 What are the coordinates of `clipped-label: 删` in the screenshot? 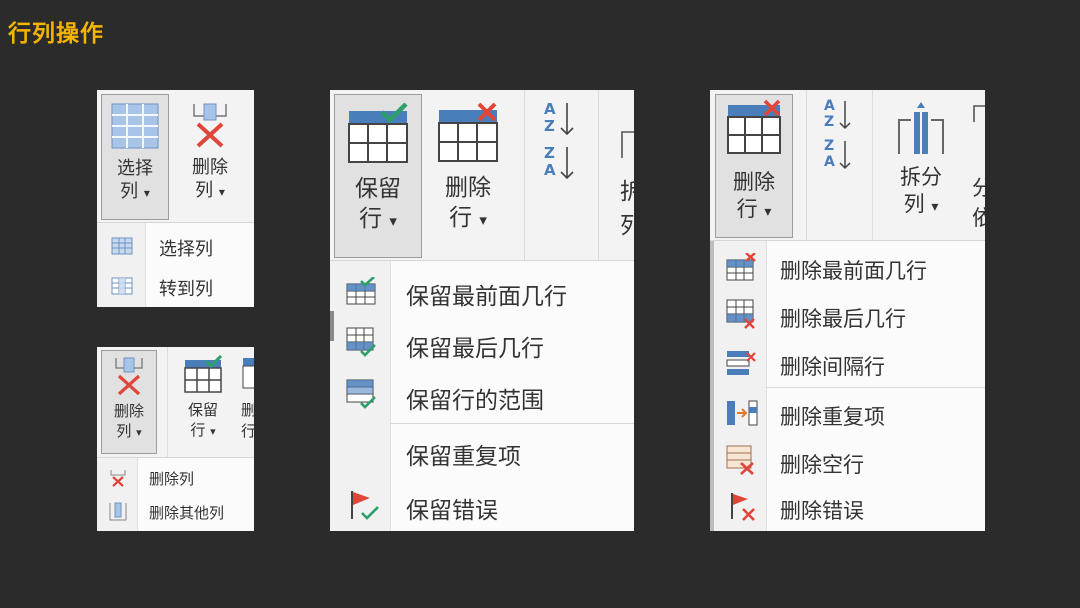 It's located at (247, 410).